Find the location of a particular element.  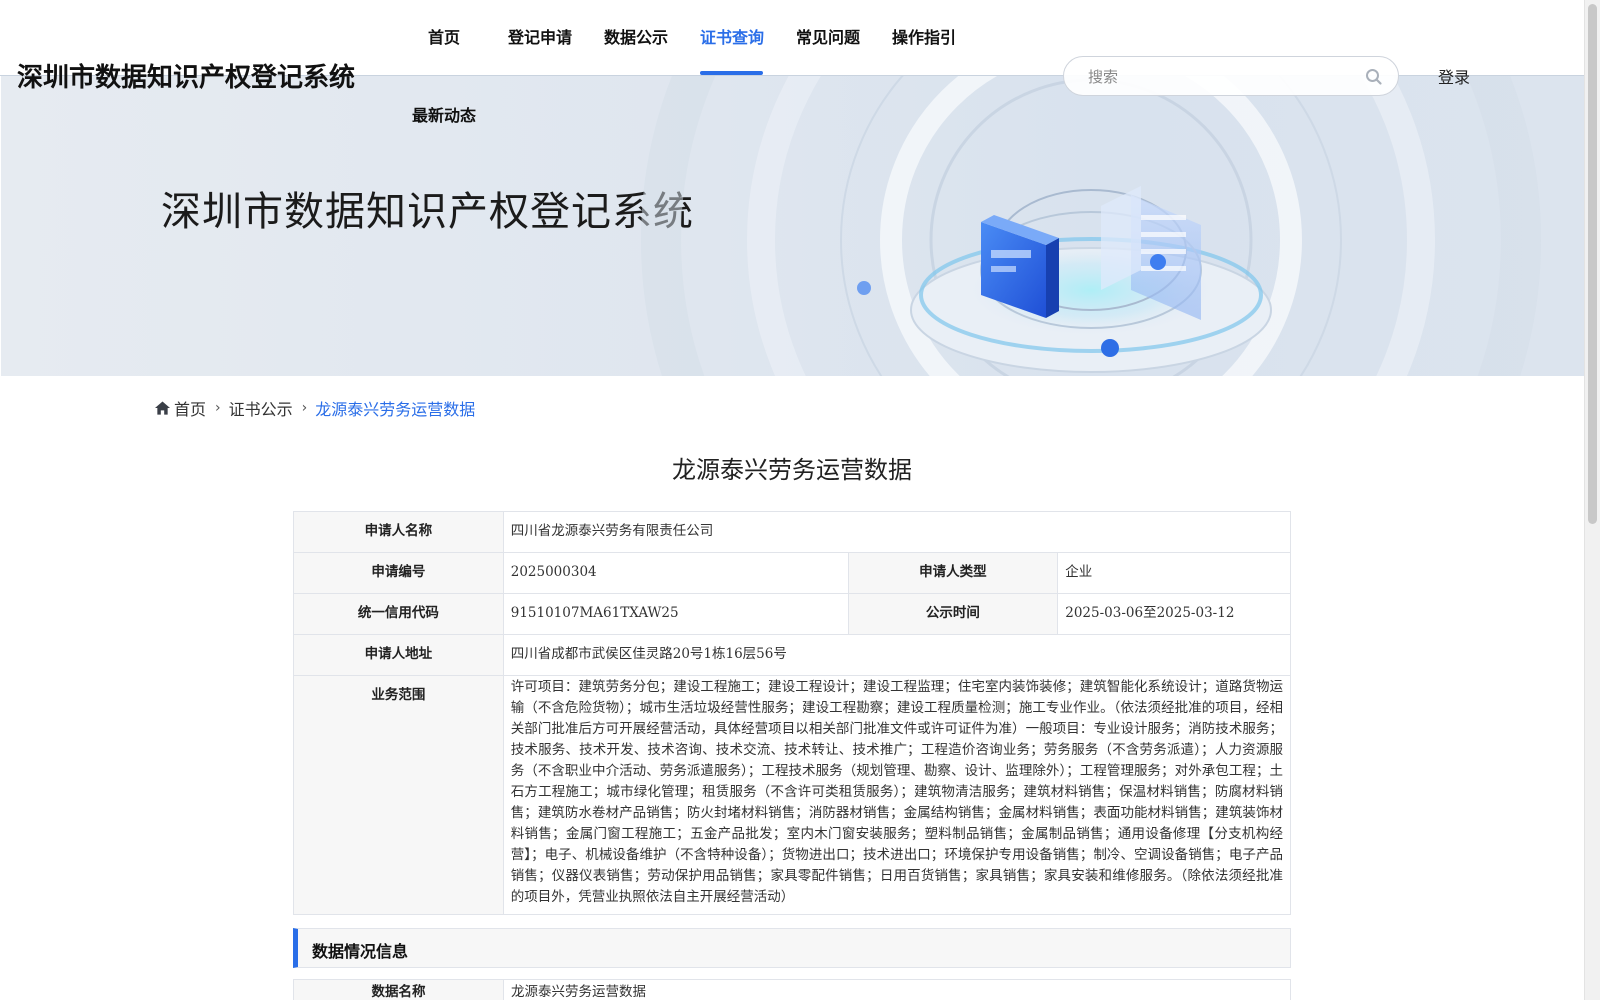

data-name-value: 龙源泰兴劳务运营数据 is located at coordinates (897, 989).